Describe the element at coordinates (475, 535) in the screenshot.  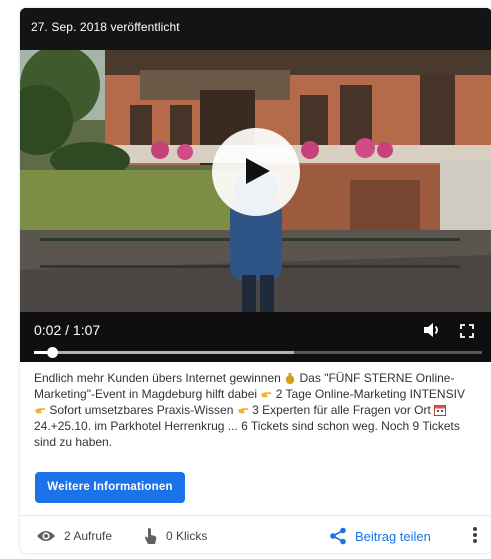
I see `more-vert-icon` at that location.